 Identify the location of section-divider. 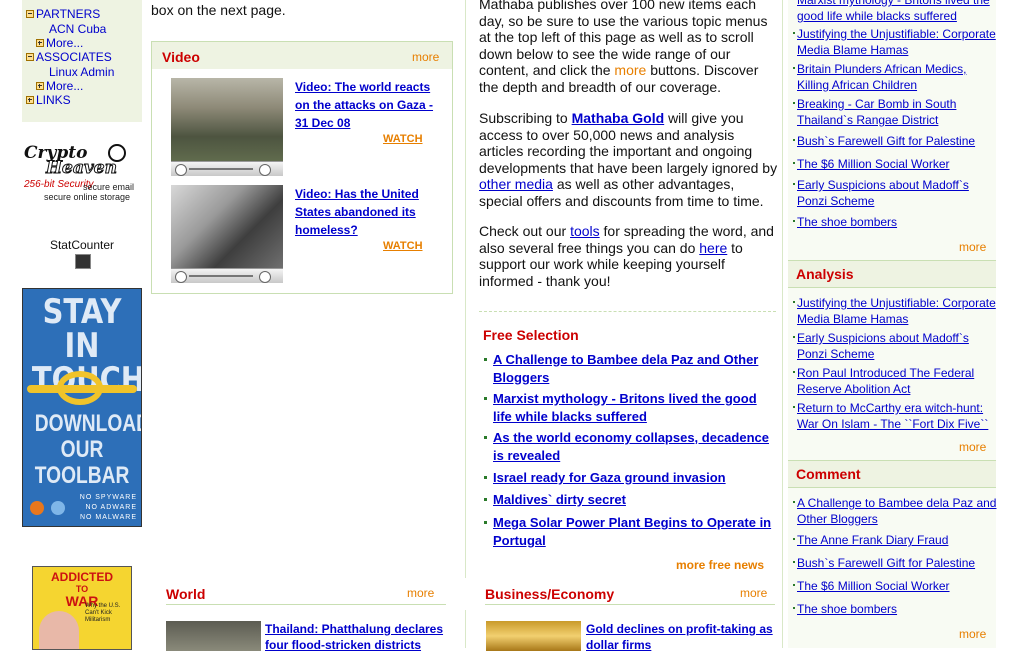
(630, 604).